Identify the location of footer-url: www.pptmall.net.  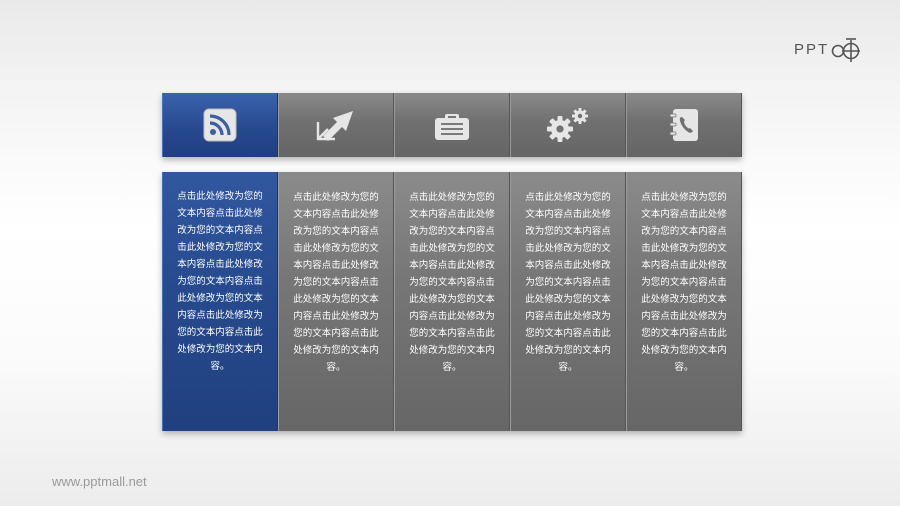
(99, 481).